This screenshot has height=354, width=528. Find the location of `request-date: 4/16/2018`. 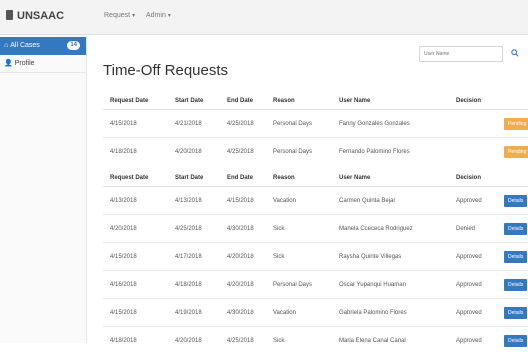

request-date: 4/16/2018 is located at coordinates (135, 285).